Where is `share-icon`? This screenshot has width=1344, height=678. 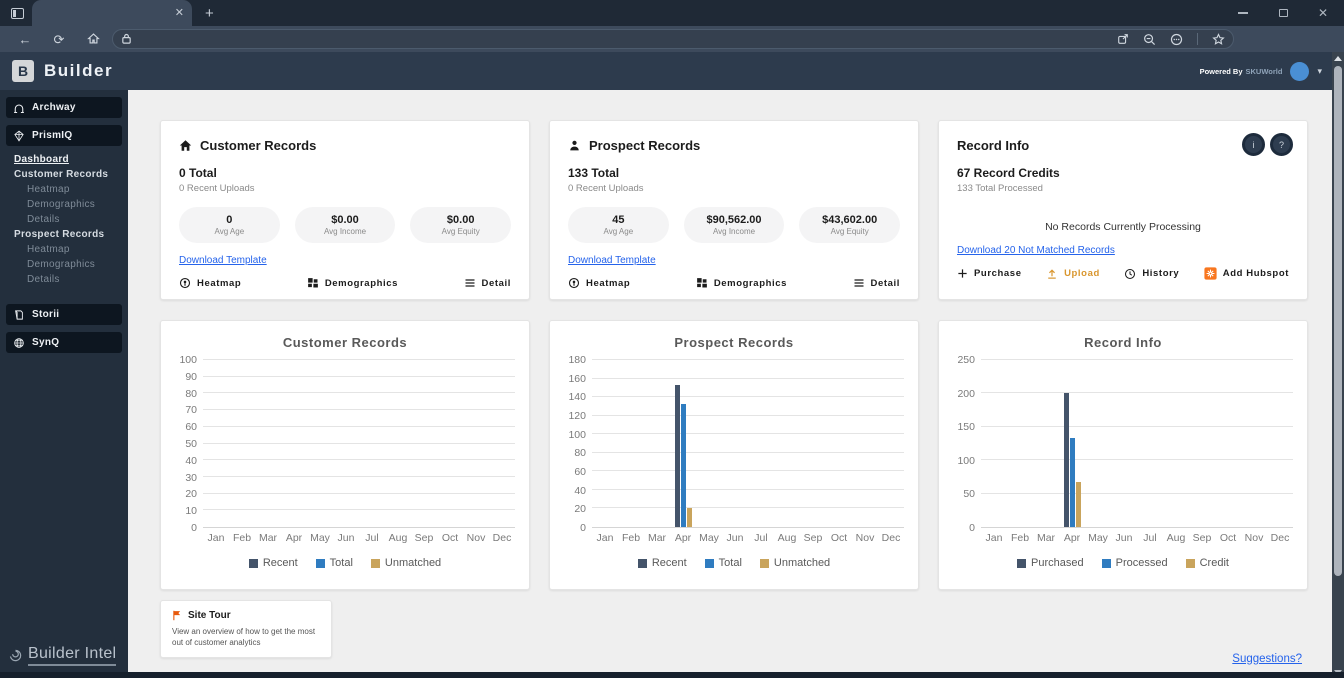
share-icon is located at coordinates (1123, 39).